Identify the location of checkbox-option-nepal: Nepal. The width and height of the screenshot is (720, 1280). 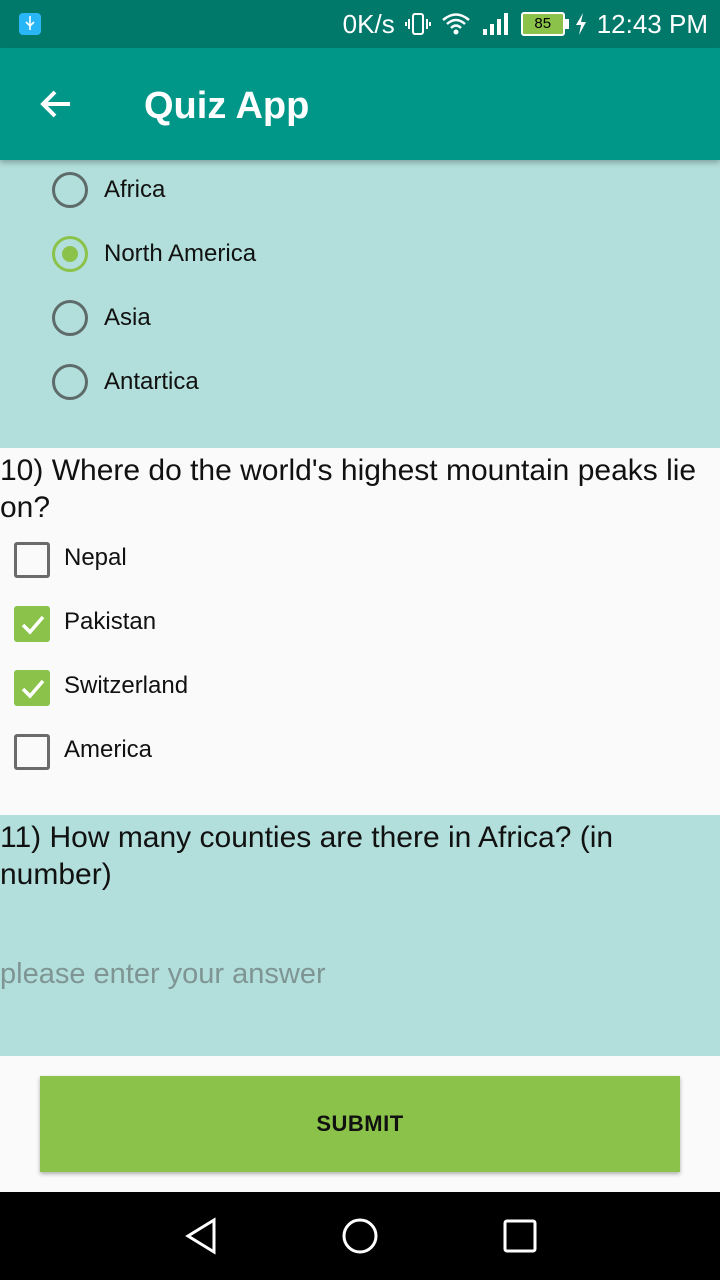
(360, 560).